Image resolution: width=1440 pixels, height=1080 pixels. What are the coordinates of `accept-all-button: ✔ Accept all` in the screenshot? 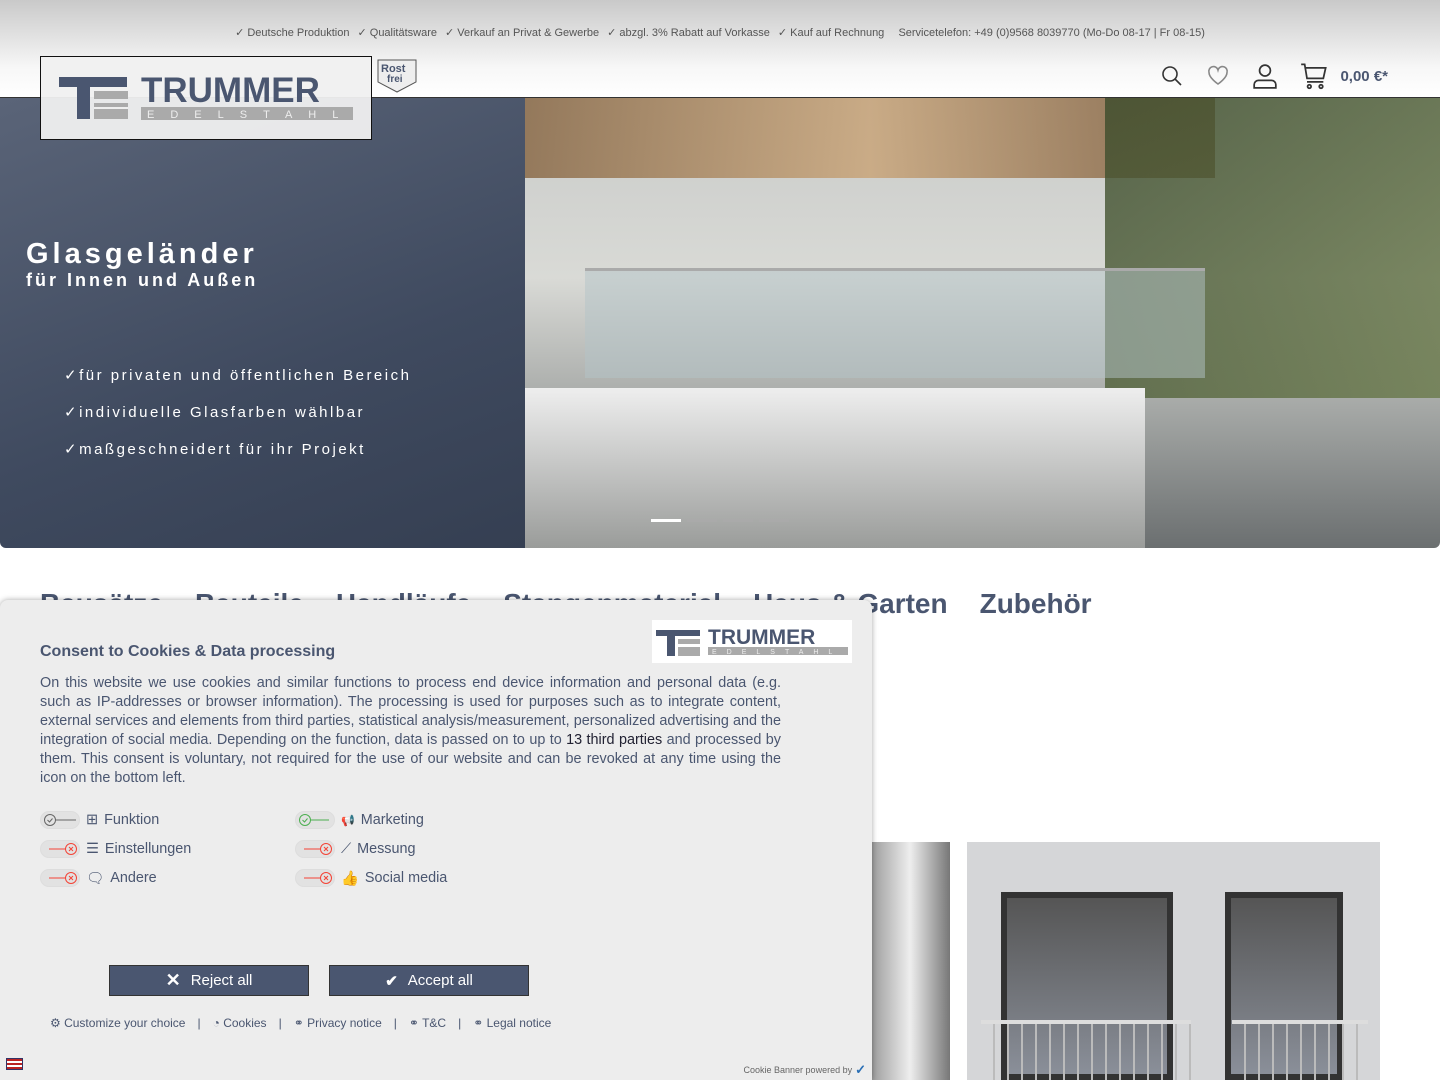 It's located at (429, 980).